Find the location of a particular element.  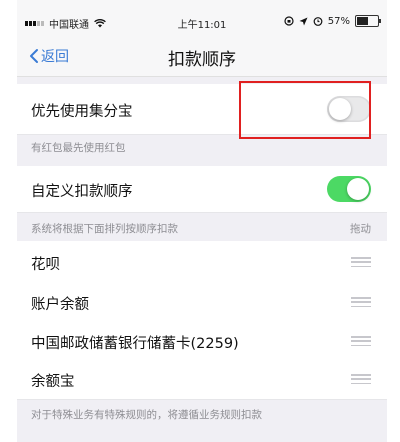

orientation-lock-icon is located at coordinates (289, 21).